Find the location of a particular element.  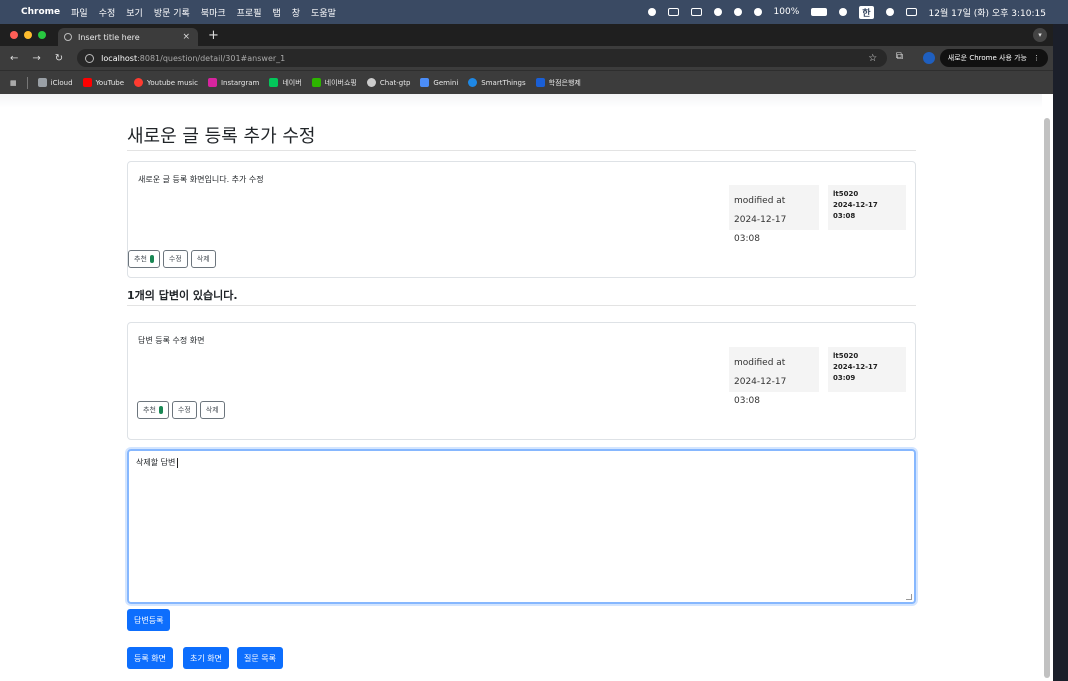

bookmark-label: Chat-gtp is located at coordinates (395, 82).